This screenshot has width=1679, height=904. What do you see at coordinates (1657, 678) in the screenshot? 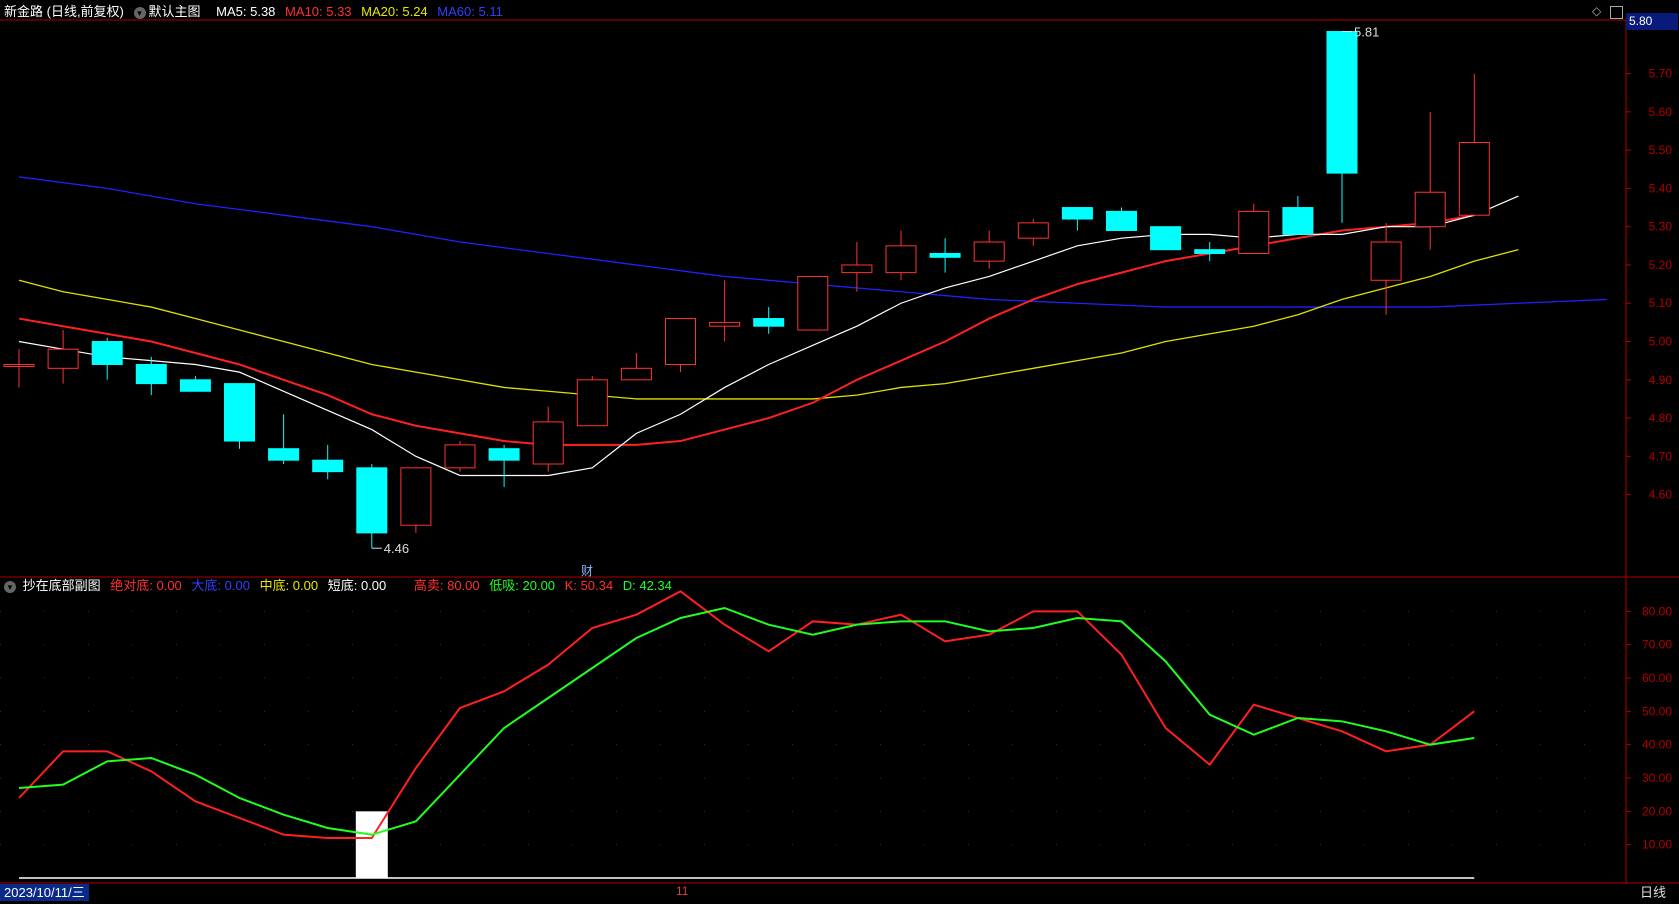
I see `sub-y-tick-label: 60.00` at bounding box center [1657, 678].